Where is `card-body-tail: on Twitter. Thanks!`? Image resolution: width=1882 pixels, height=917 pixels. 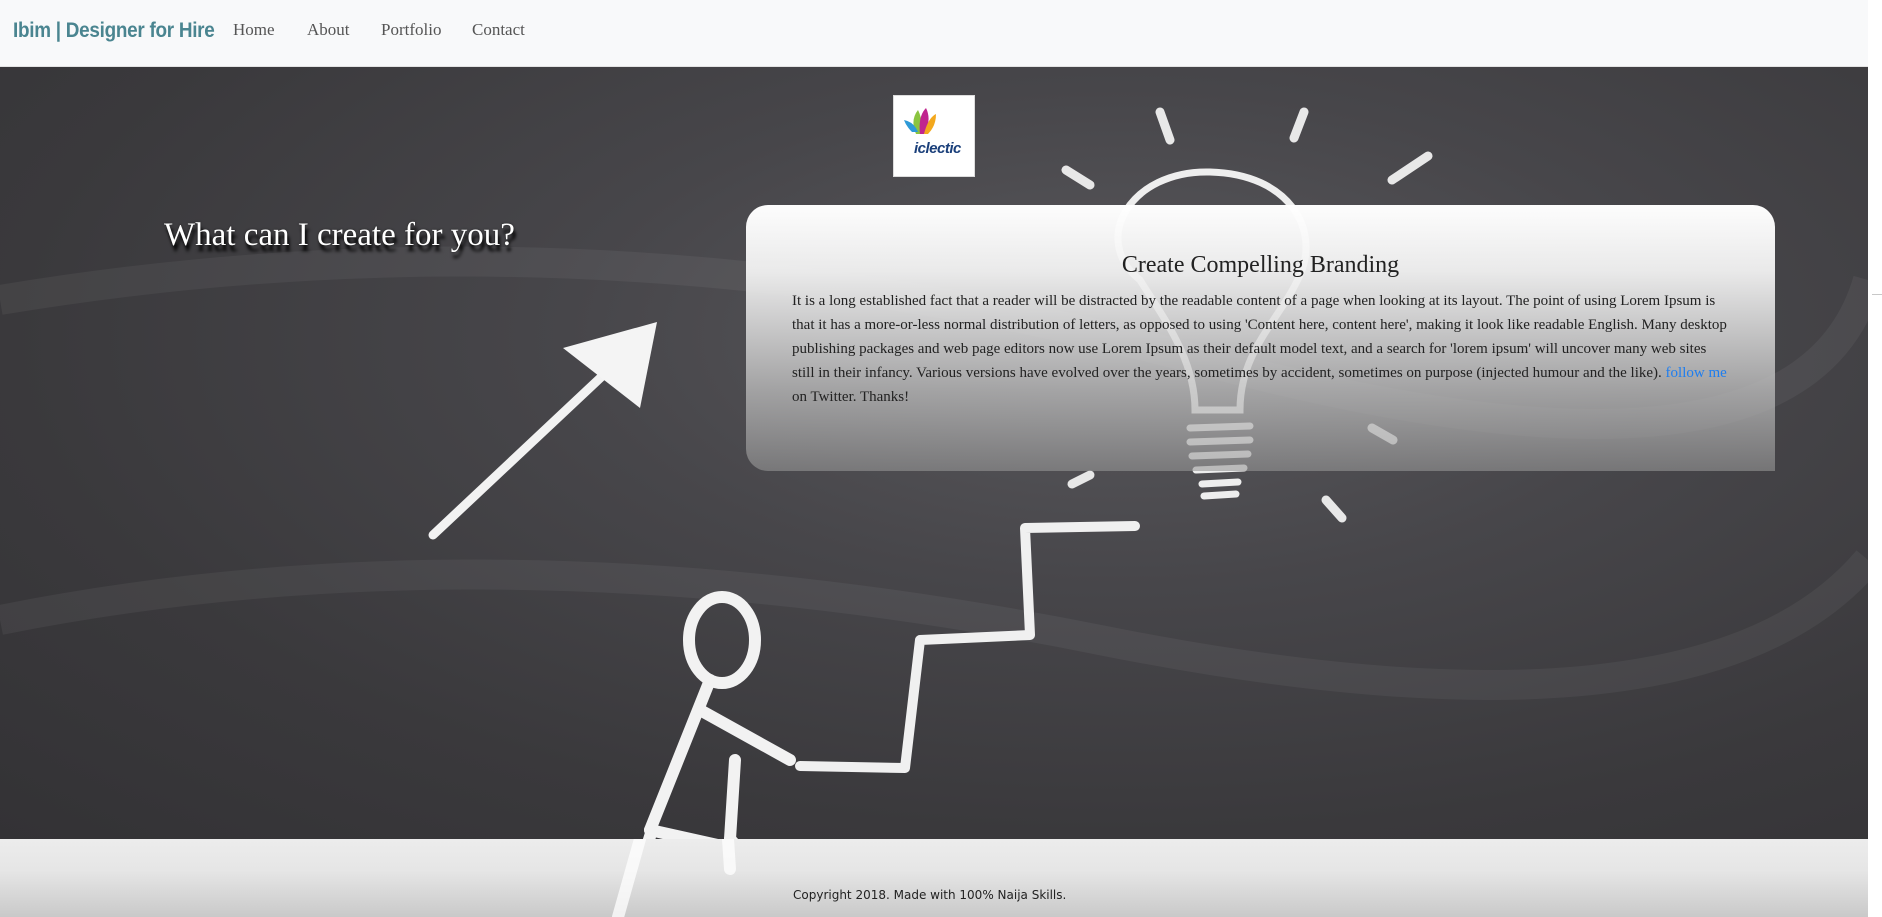
card-body-tail: on Twitter. Thanks! is located at coordinates (851, 397).